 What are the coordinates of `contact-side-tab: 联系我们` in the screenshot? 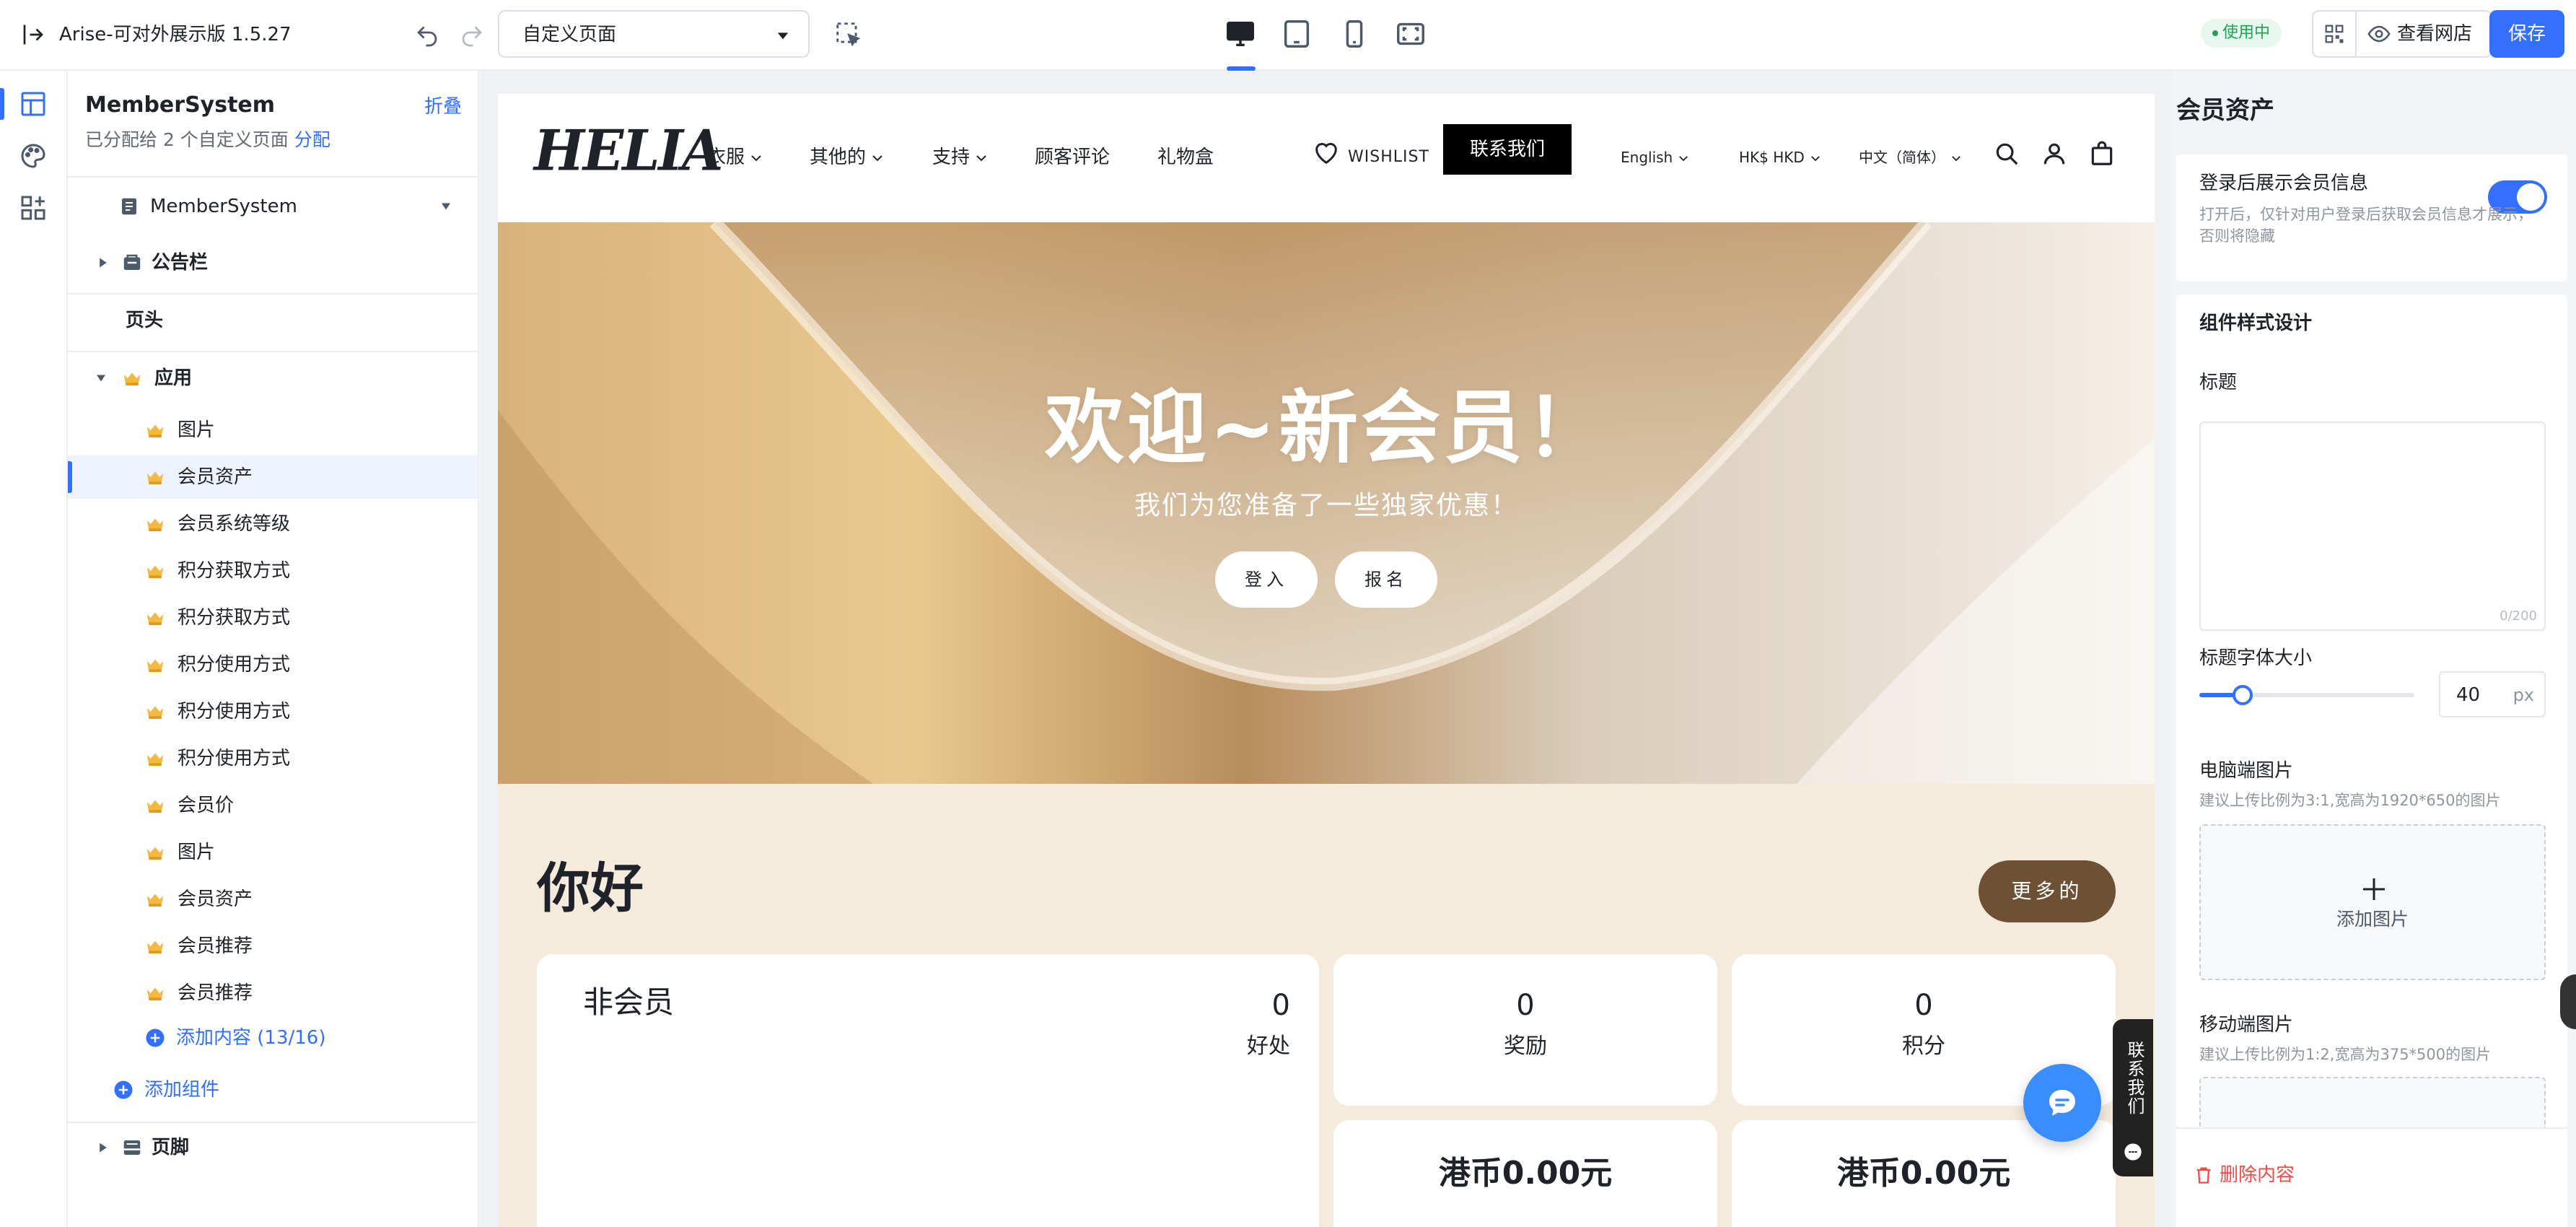 It's located at (2133, 1097).